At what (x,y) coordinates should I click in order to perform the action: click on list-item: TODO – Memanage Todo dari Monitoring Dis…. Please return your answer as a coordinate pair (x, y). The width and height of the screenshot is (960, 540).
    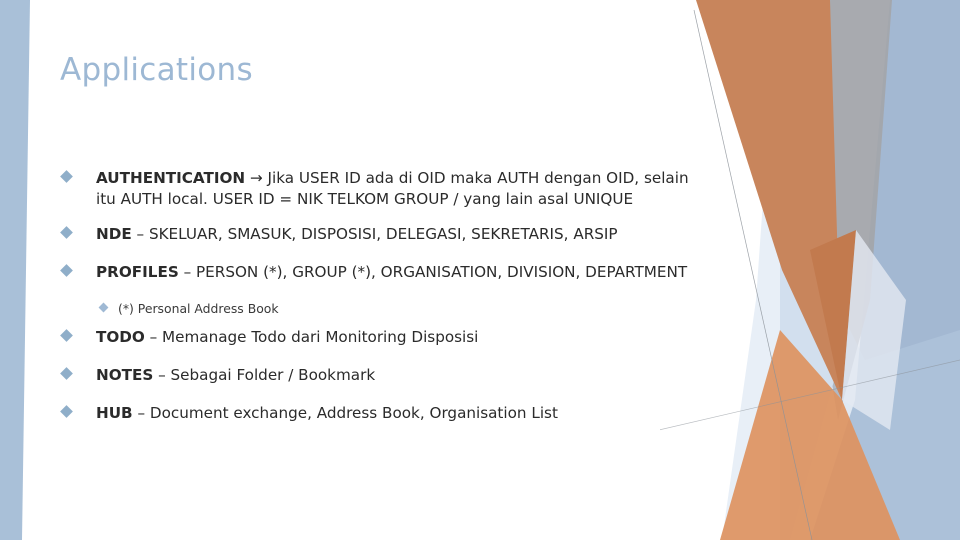
    Looking at the image, I should click on (350, 337).